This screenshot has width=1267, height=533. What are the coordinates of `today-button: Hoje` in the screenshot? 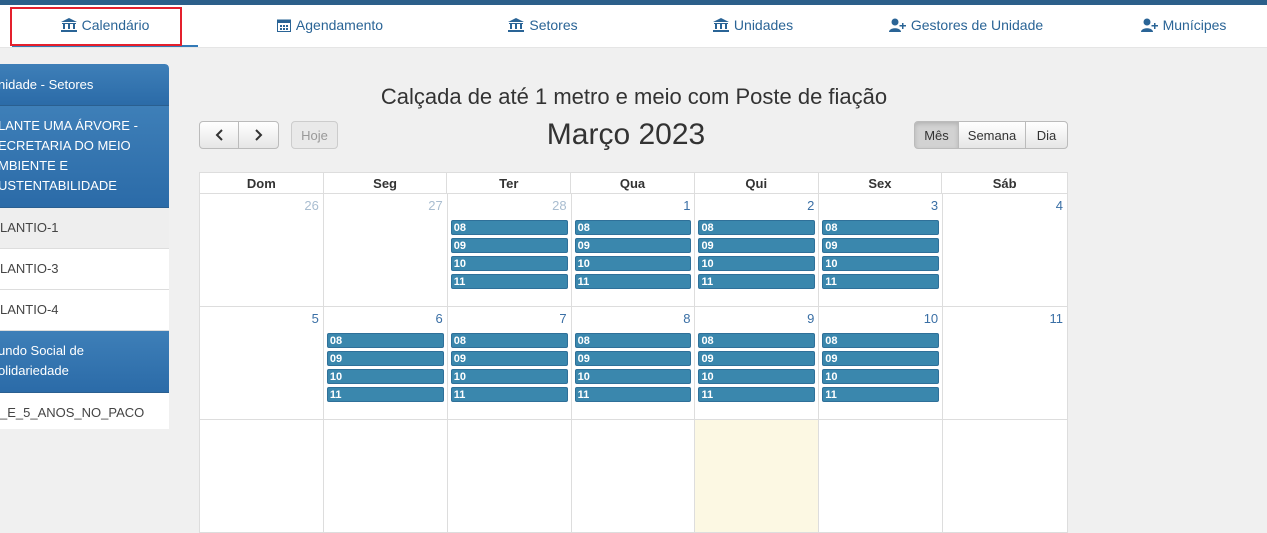 It's located at (314, 135).